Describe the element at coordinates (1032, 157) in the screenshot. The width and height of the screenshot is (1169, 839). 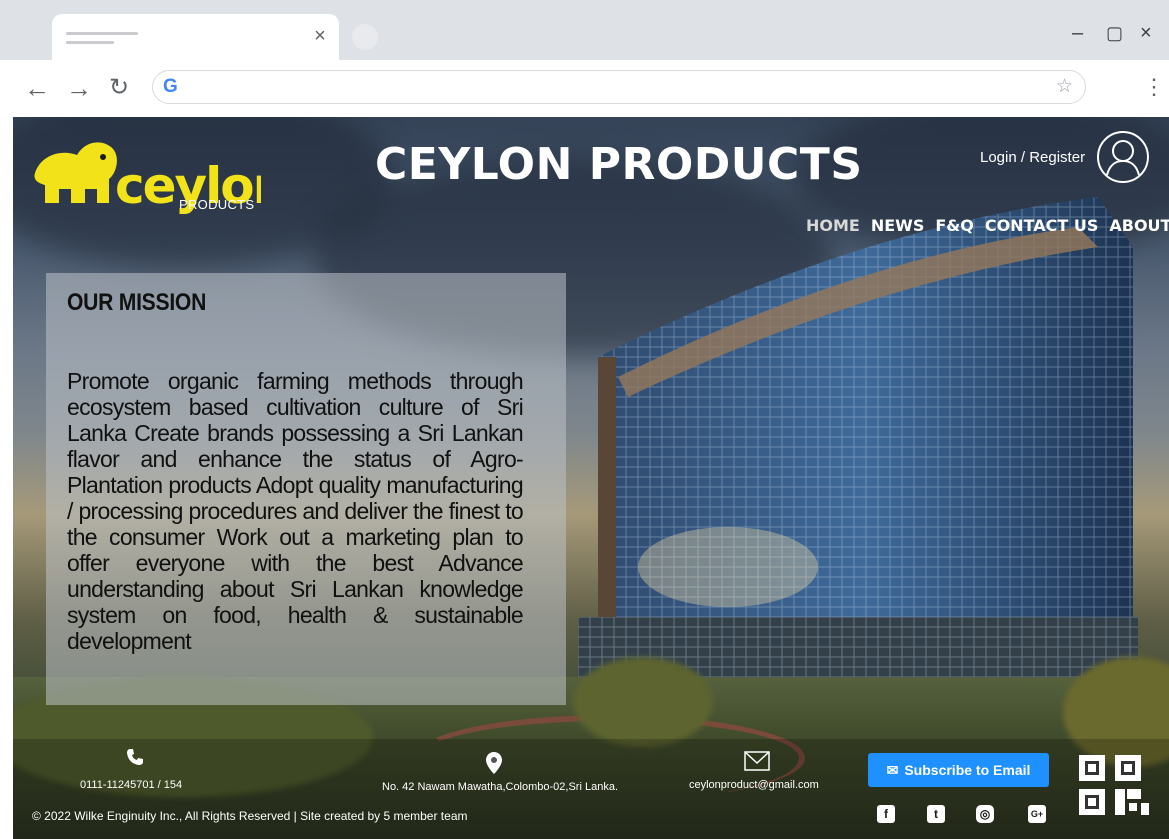
I see `login-register-link: Login / Register` at that location.